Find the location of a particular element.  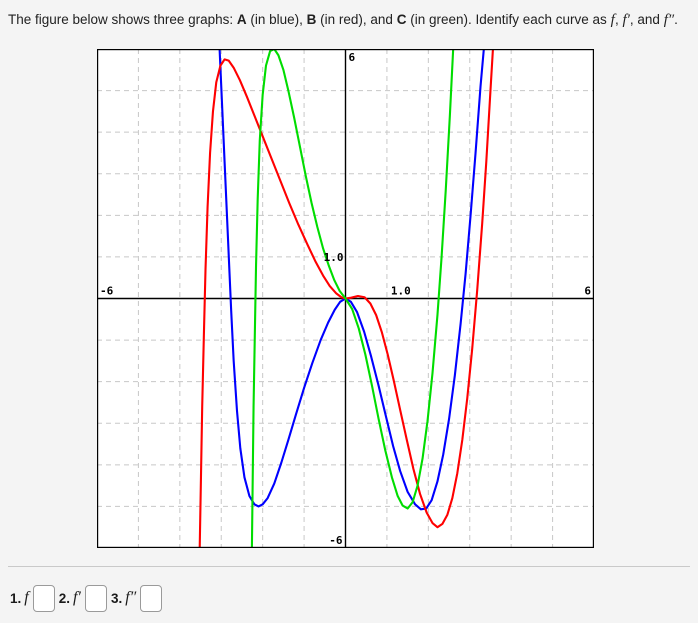

tick-x-max: 6 is located at coordinates (587, 291).